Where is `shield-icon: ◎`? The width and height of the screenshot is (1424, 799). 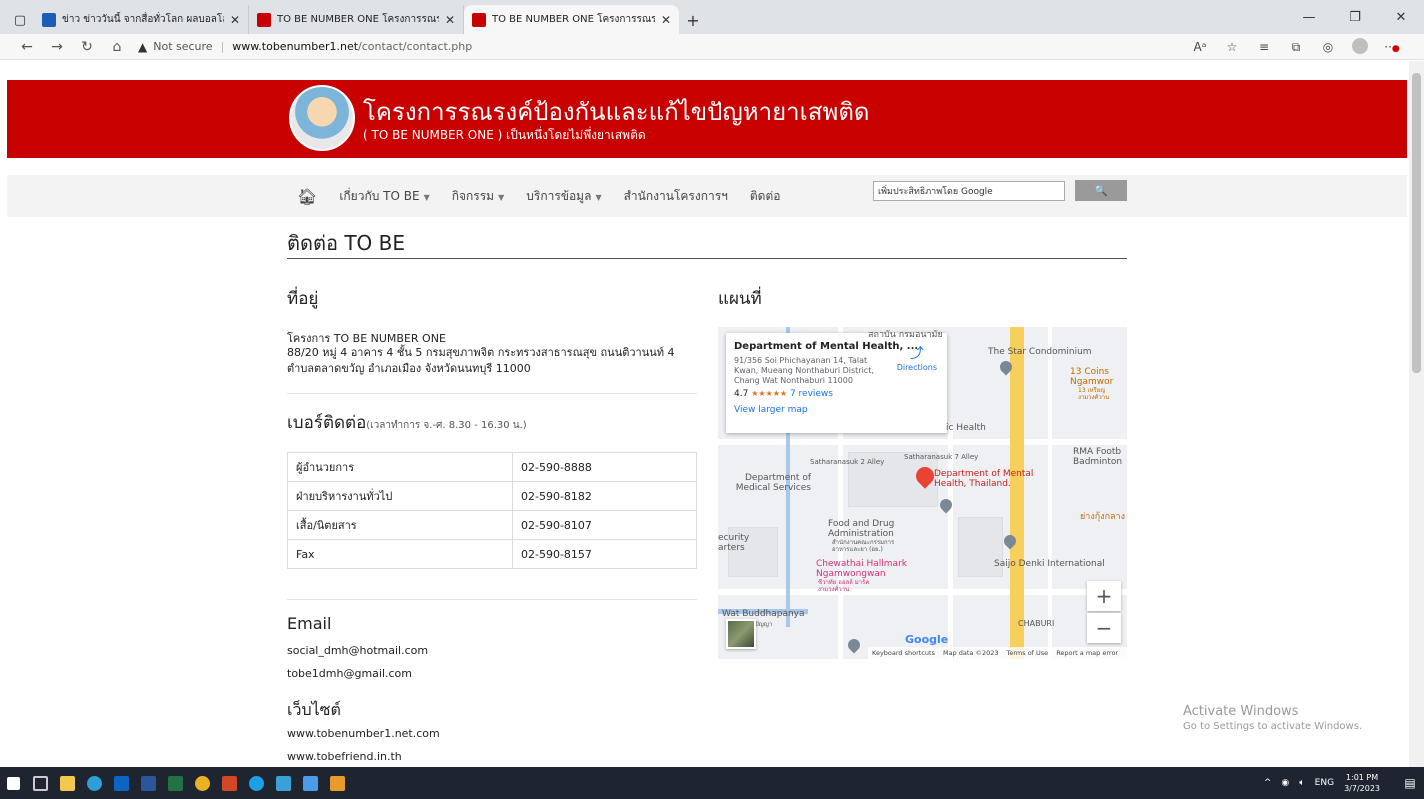
shield-icon: ◎ is located at coordinates (1328, 47).